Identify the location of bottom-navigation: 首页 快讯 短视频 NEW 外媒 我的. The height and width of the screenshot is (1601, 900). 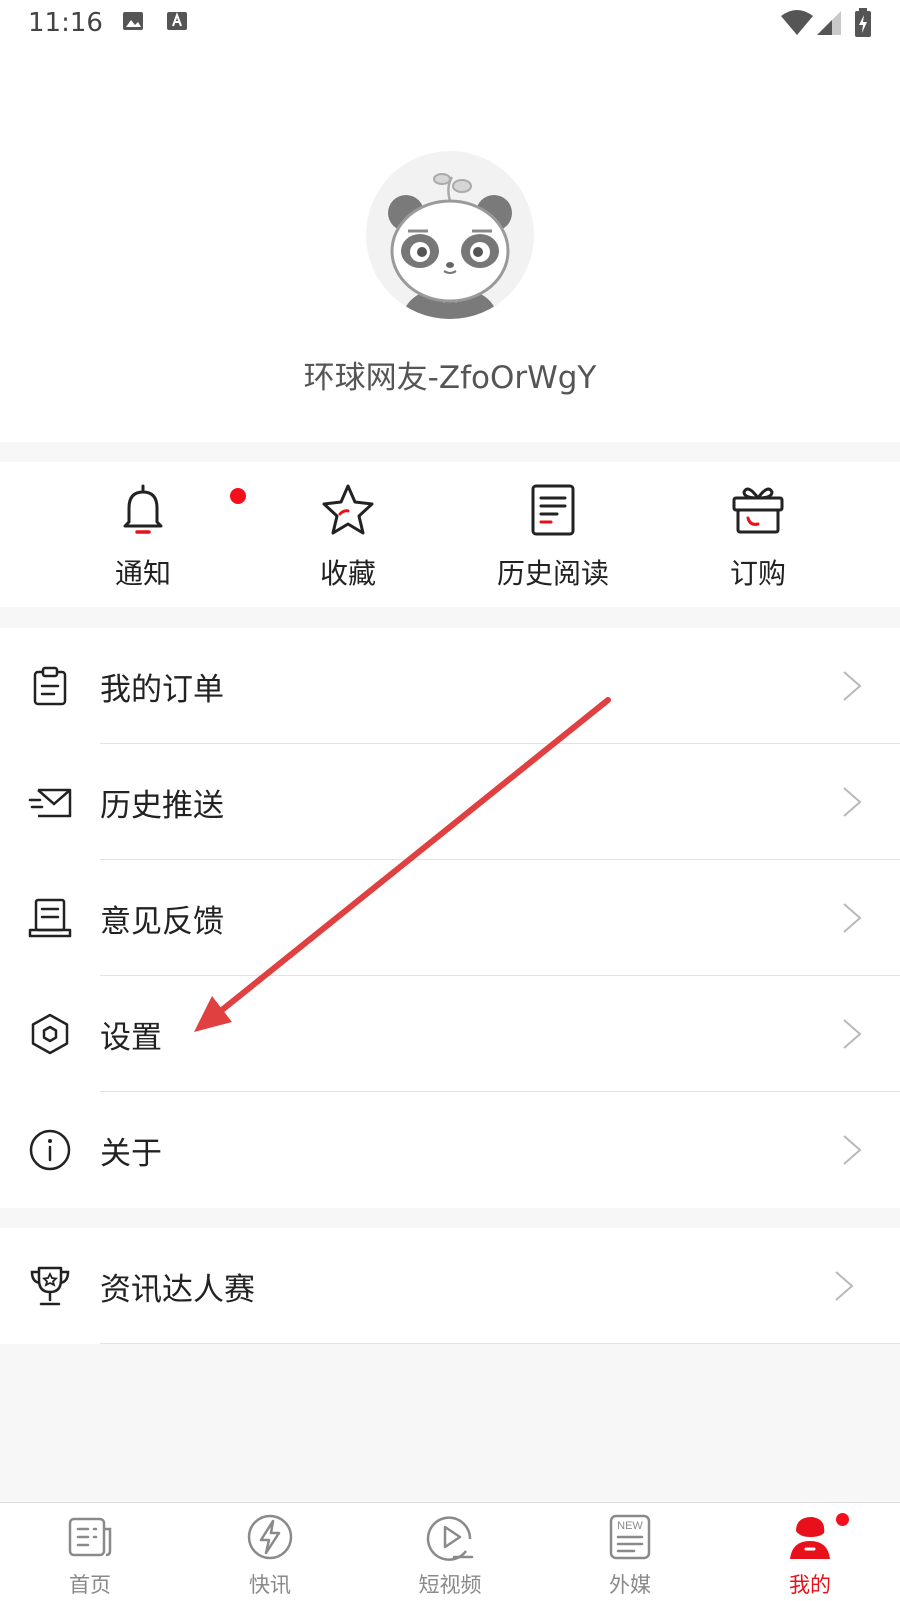
(450, 1551).